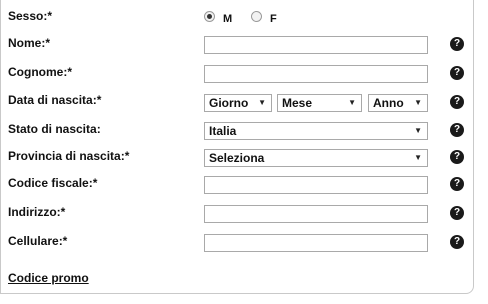 This screenshot has height=304, width=488. I want to click on stato-nascita-select-value: Italia, so click(223, 131).